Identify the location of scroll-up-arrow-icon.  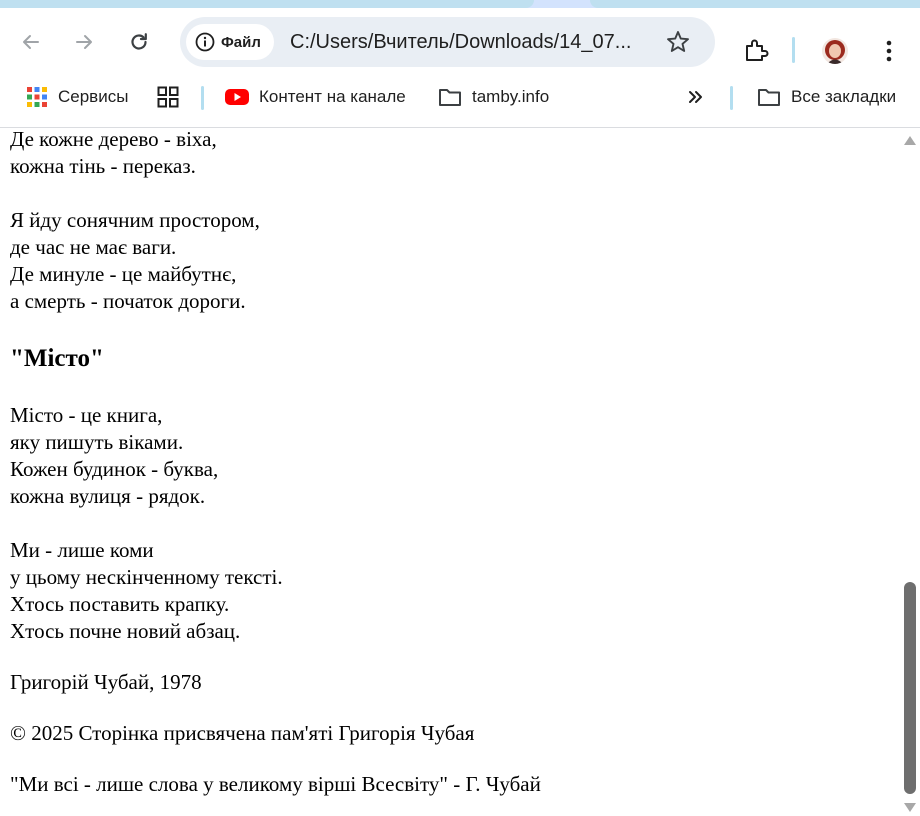
(910, 140).